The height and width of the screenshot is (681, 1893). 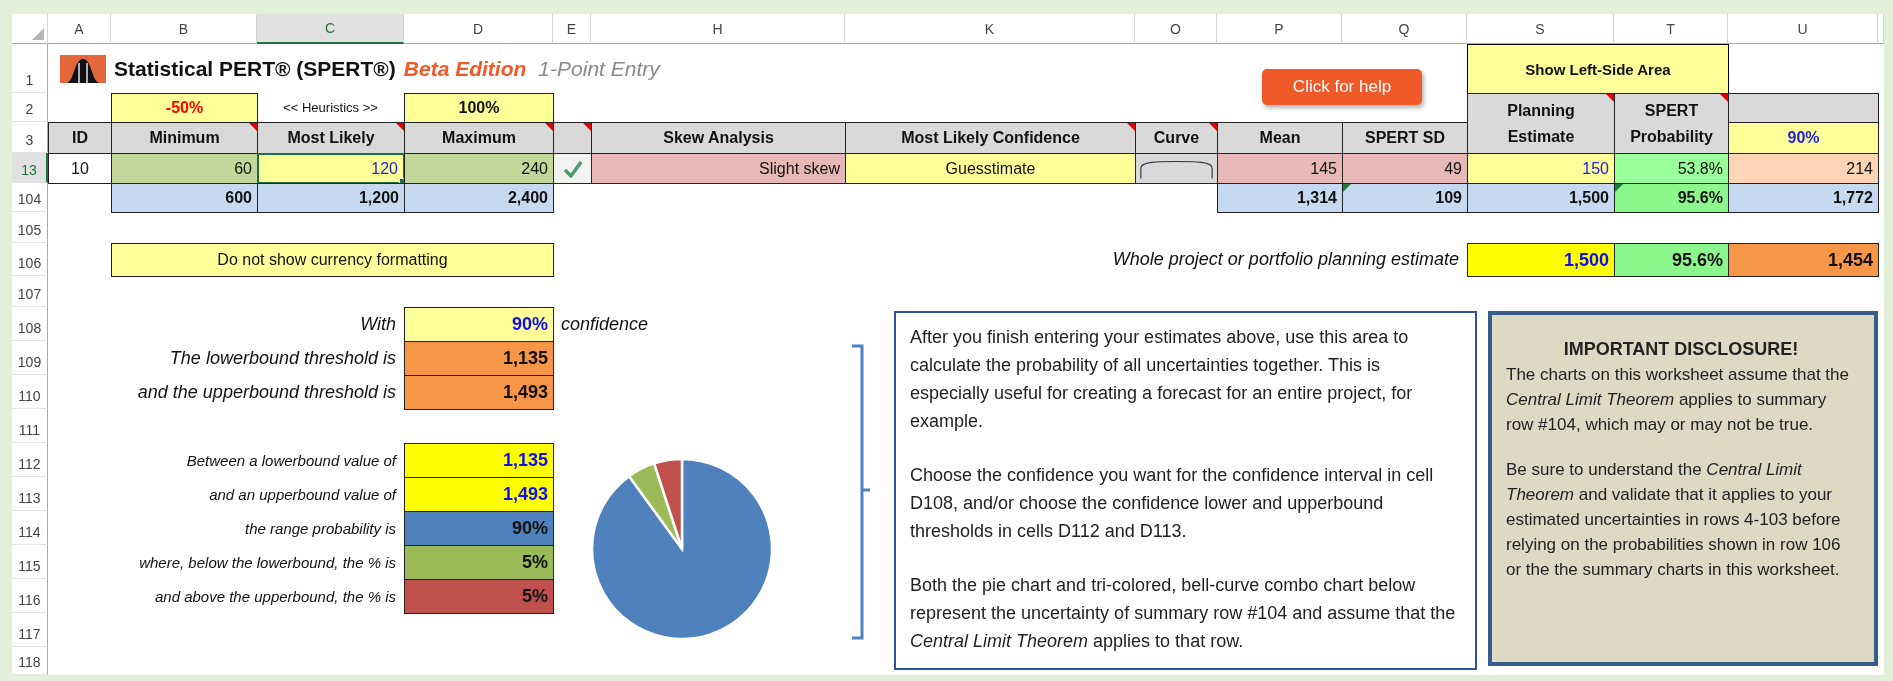 I want to click on row-header: 110, so click(x=30, y=392).